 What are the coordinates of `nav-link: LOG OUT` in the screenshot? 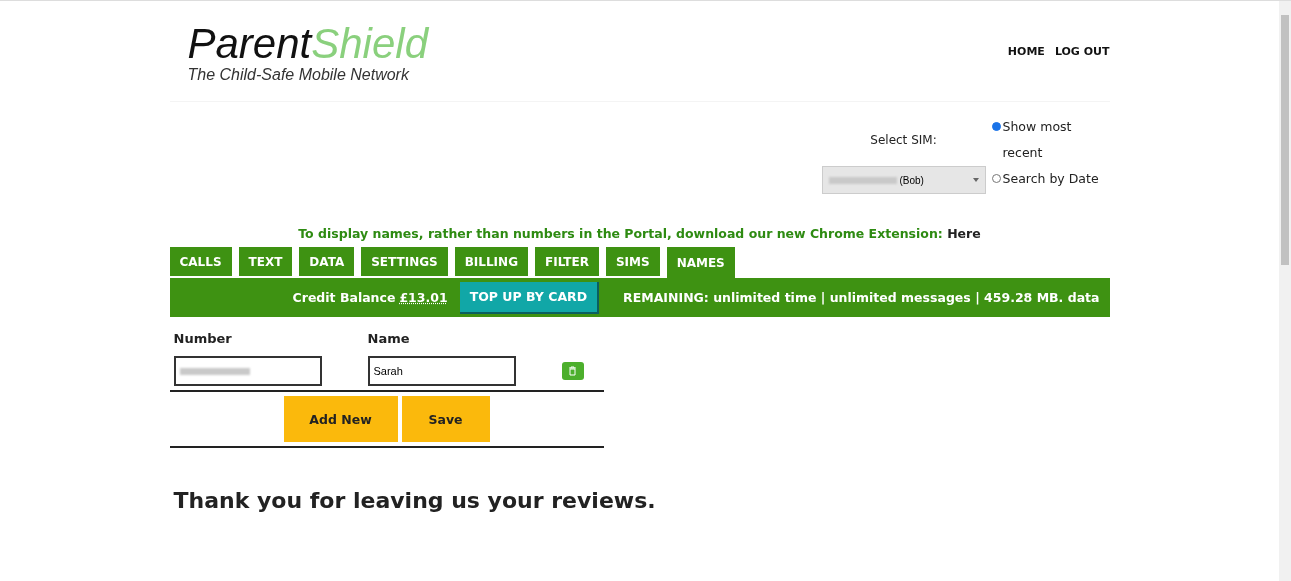 It's located at (1082, 51).